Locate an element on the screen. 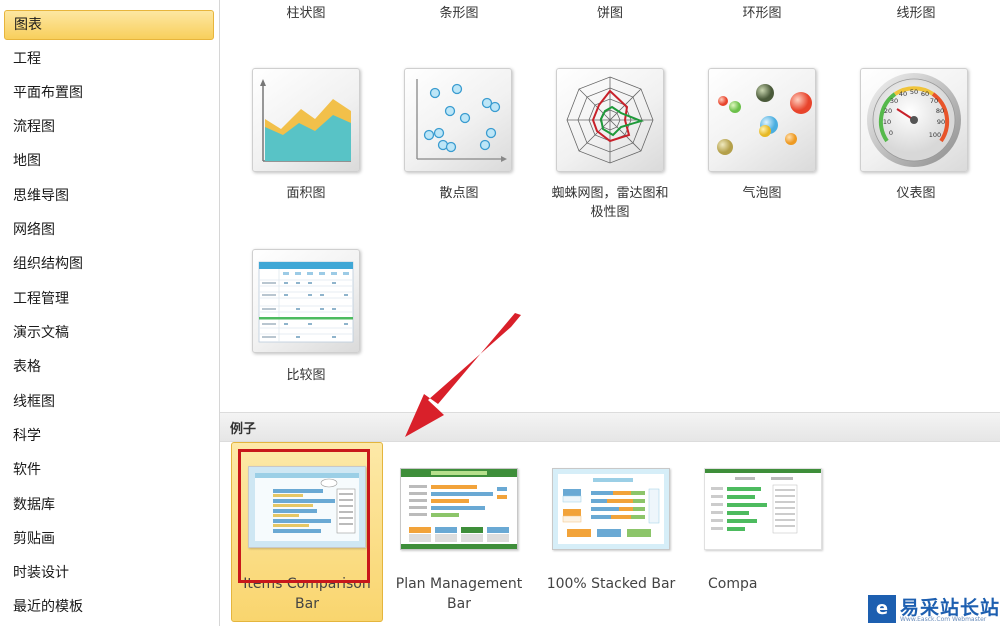  template-label-donut: 环形图 is located at coordinates (762, 13).